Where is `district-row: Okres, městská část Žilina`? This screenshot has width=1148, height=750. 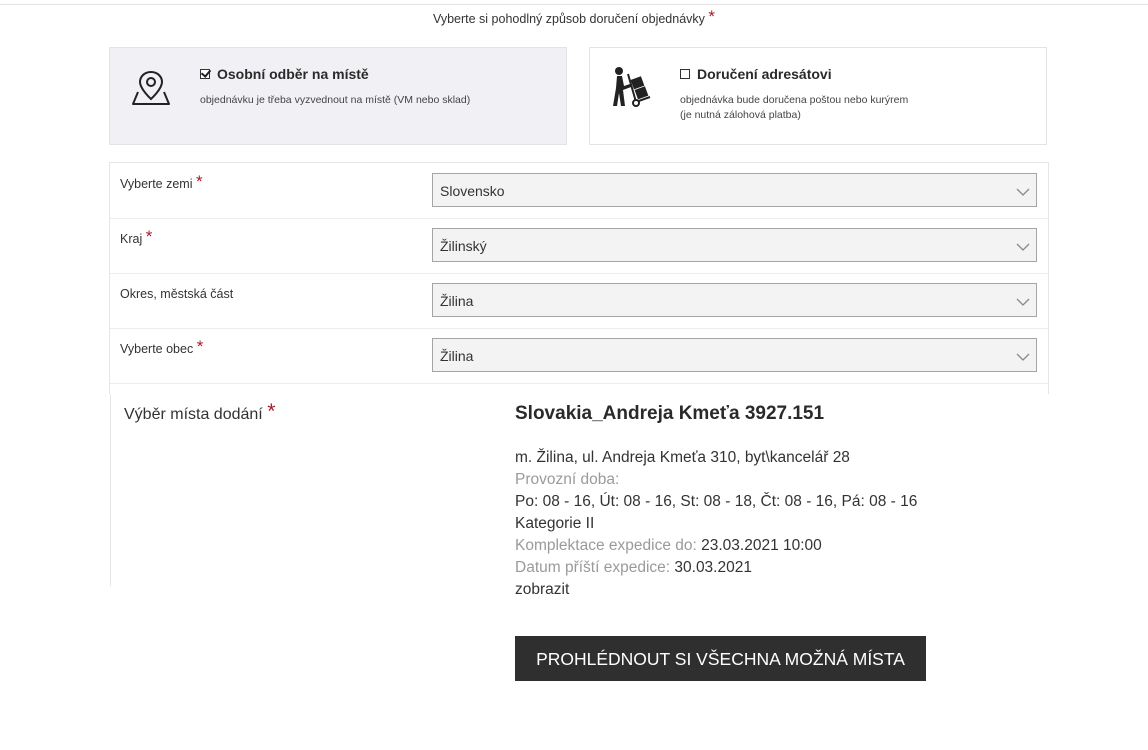
district-row: Okres, městská část Žilina is located at coordinates (579, 301).